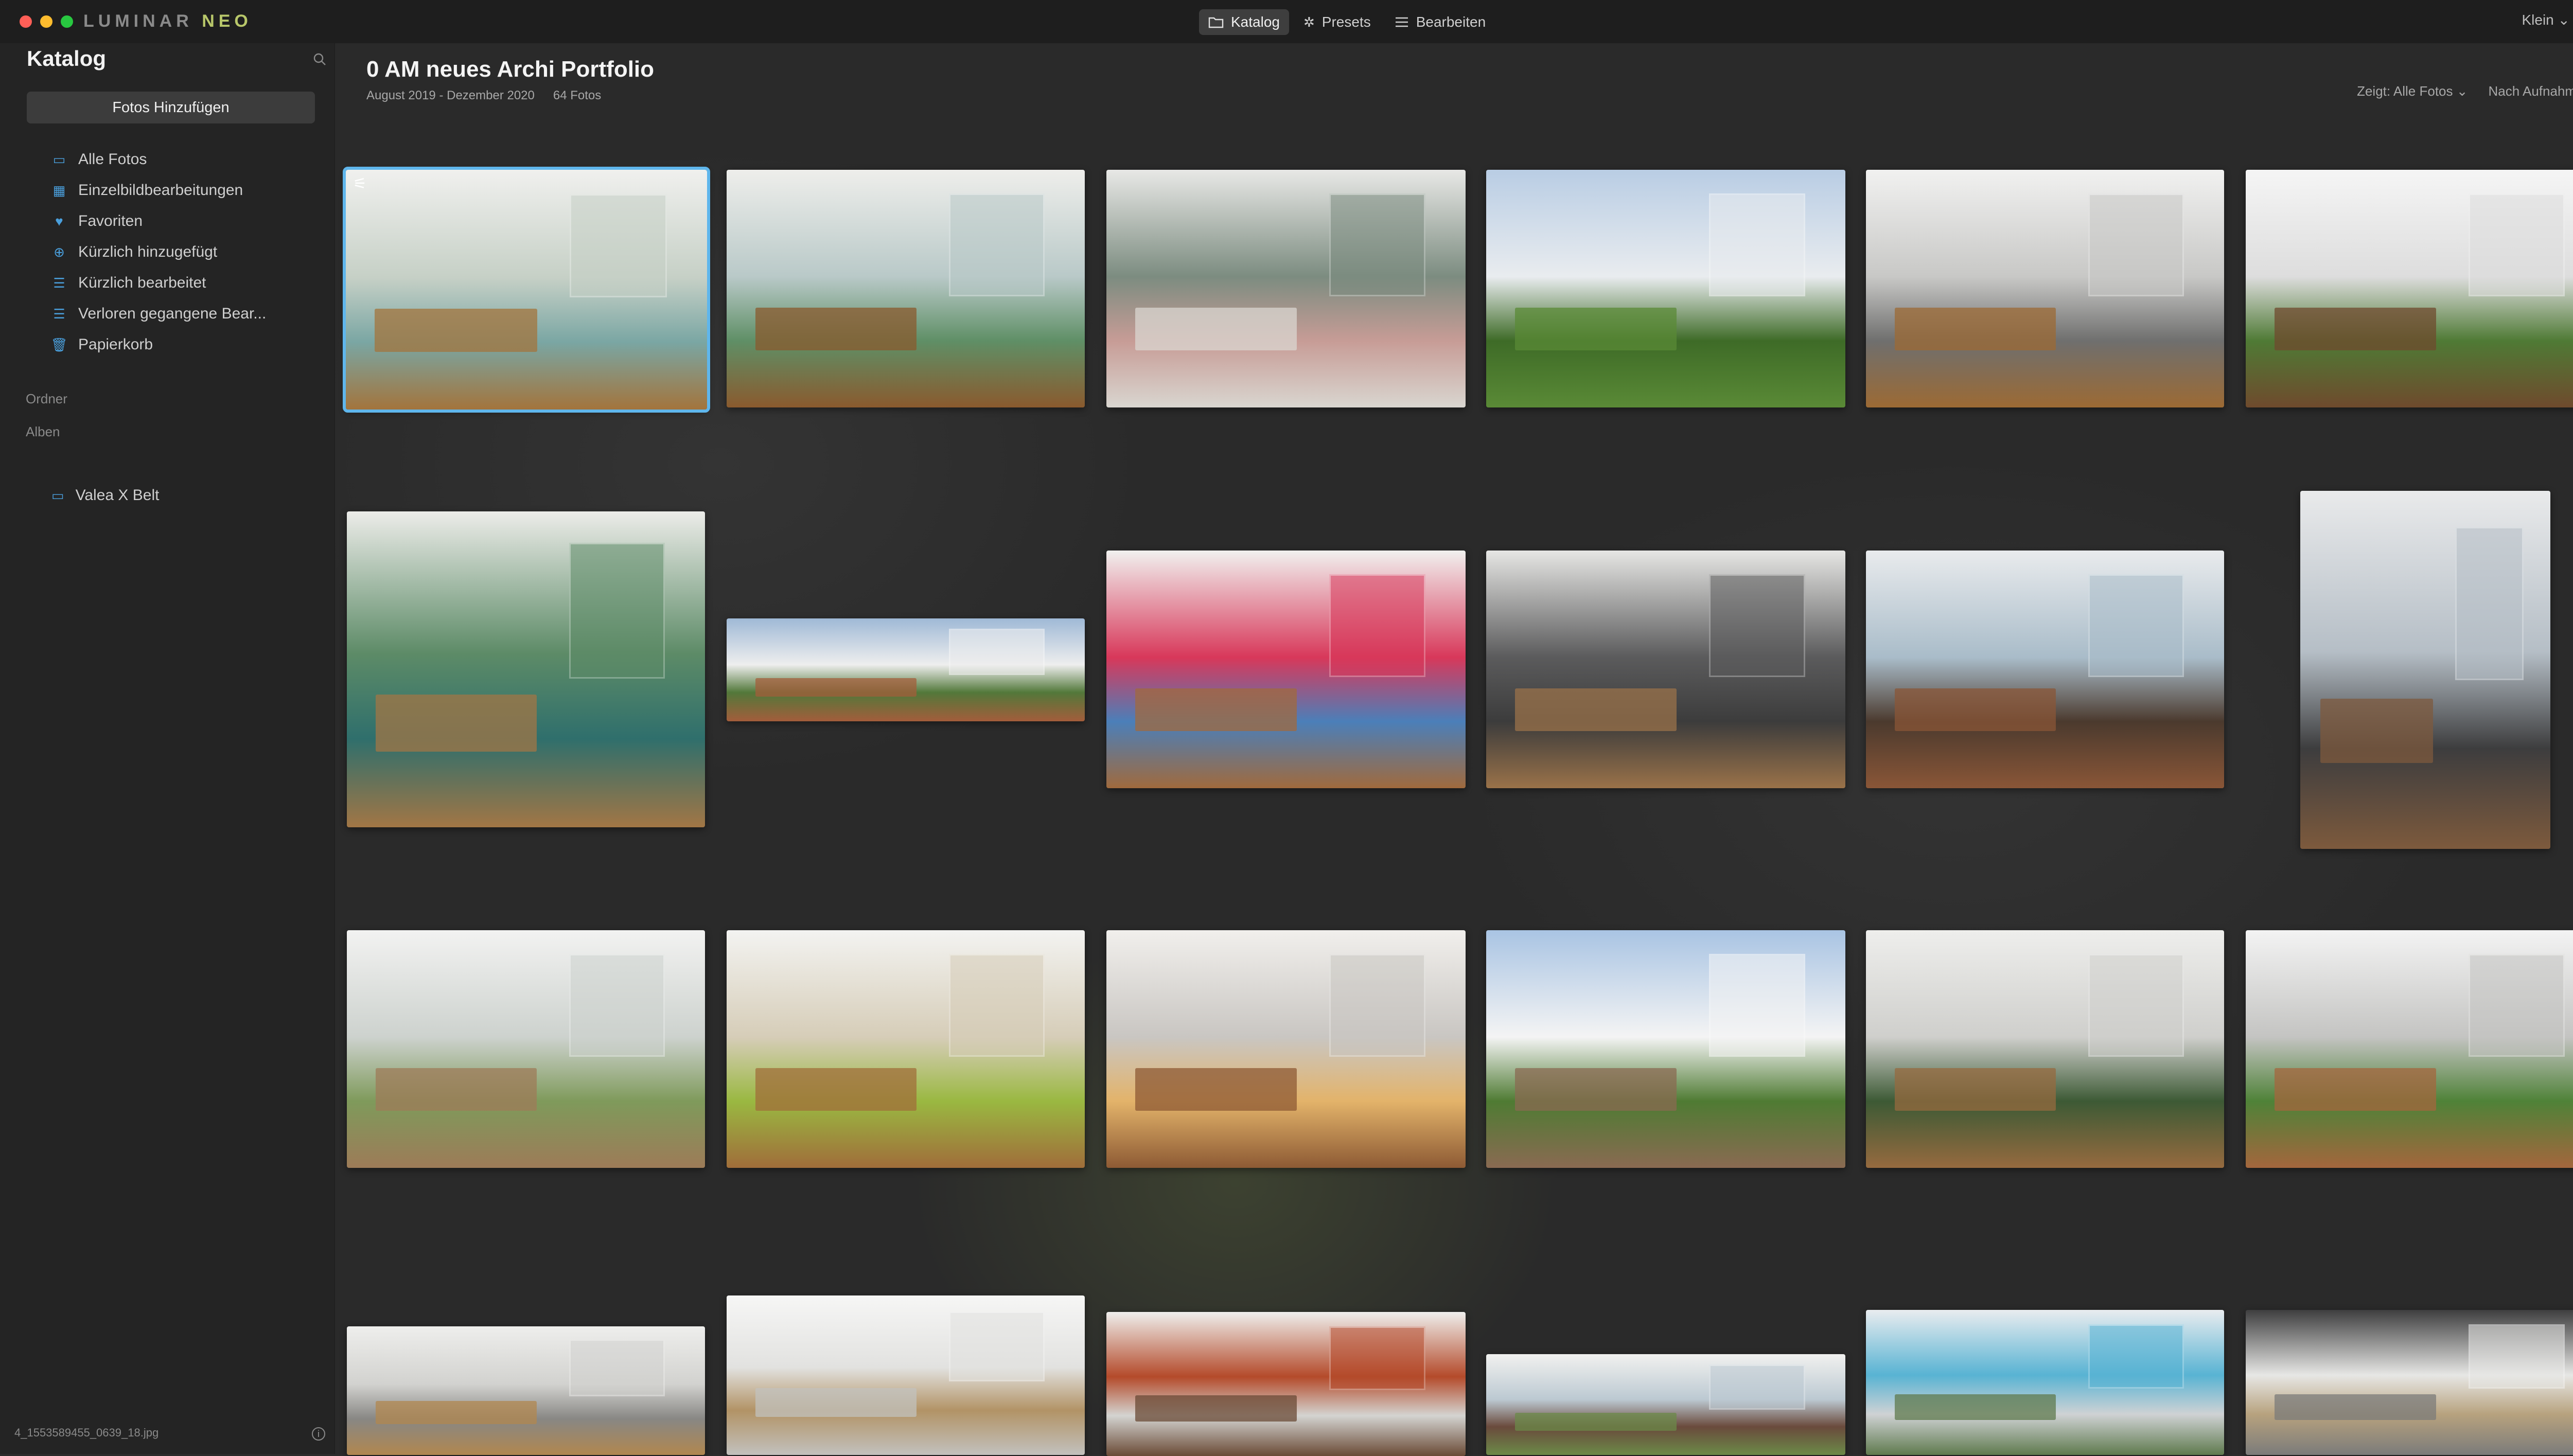 The height and width of the screenshot is (1456, 2573). I want to click on albums-section-label: Alben, so click(43, 432).